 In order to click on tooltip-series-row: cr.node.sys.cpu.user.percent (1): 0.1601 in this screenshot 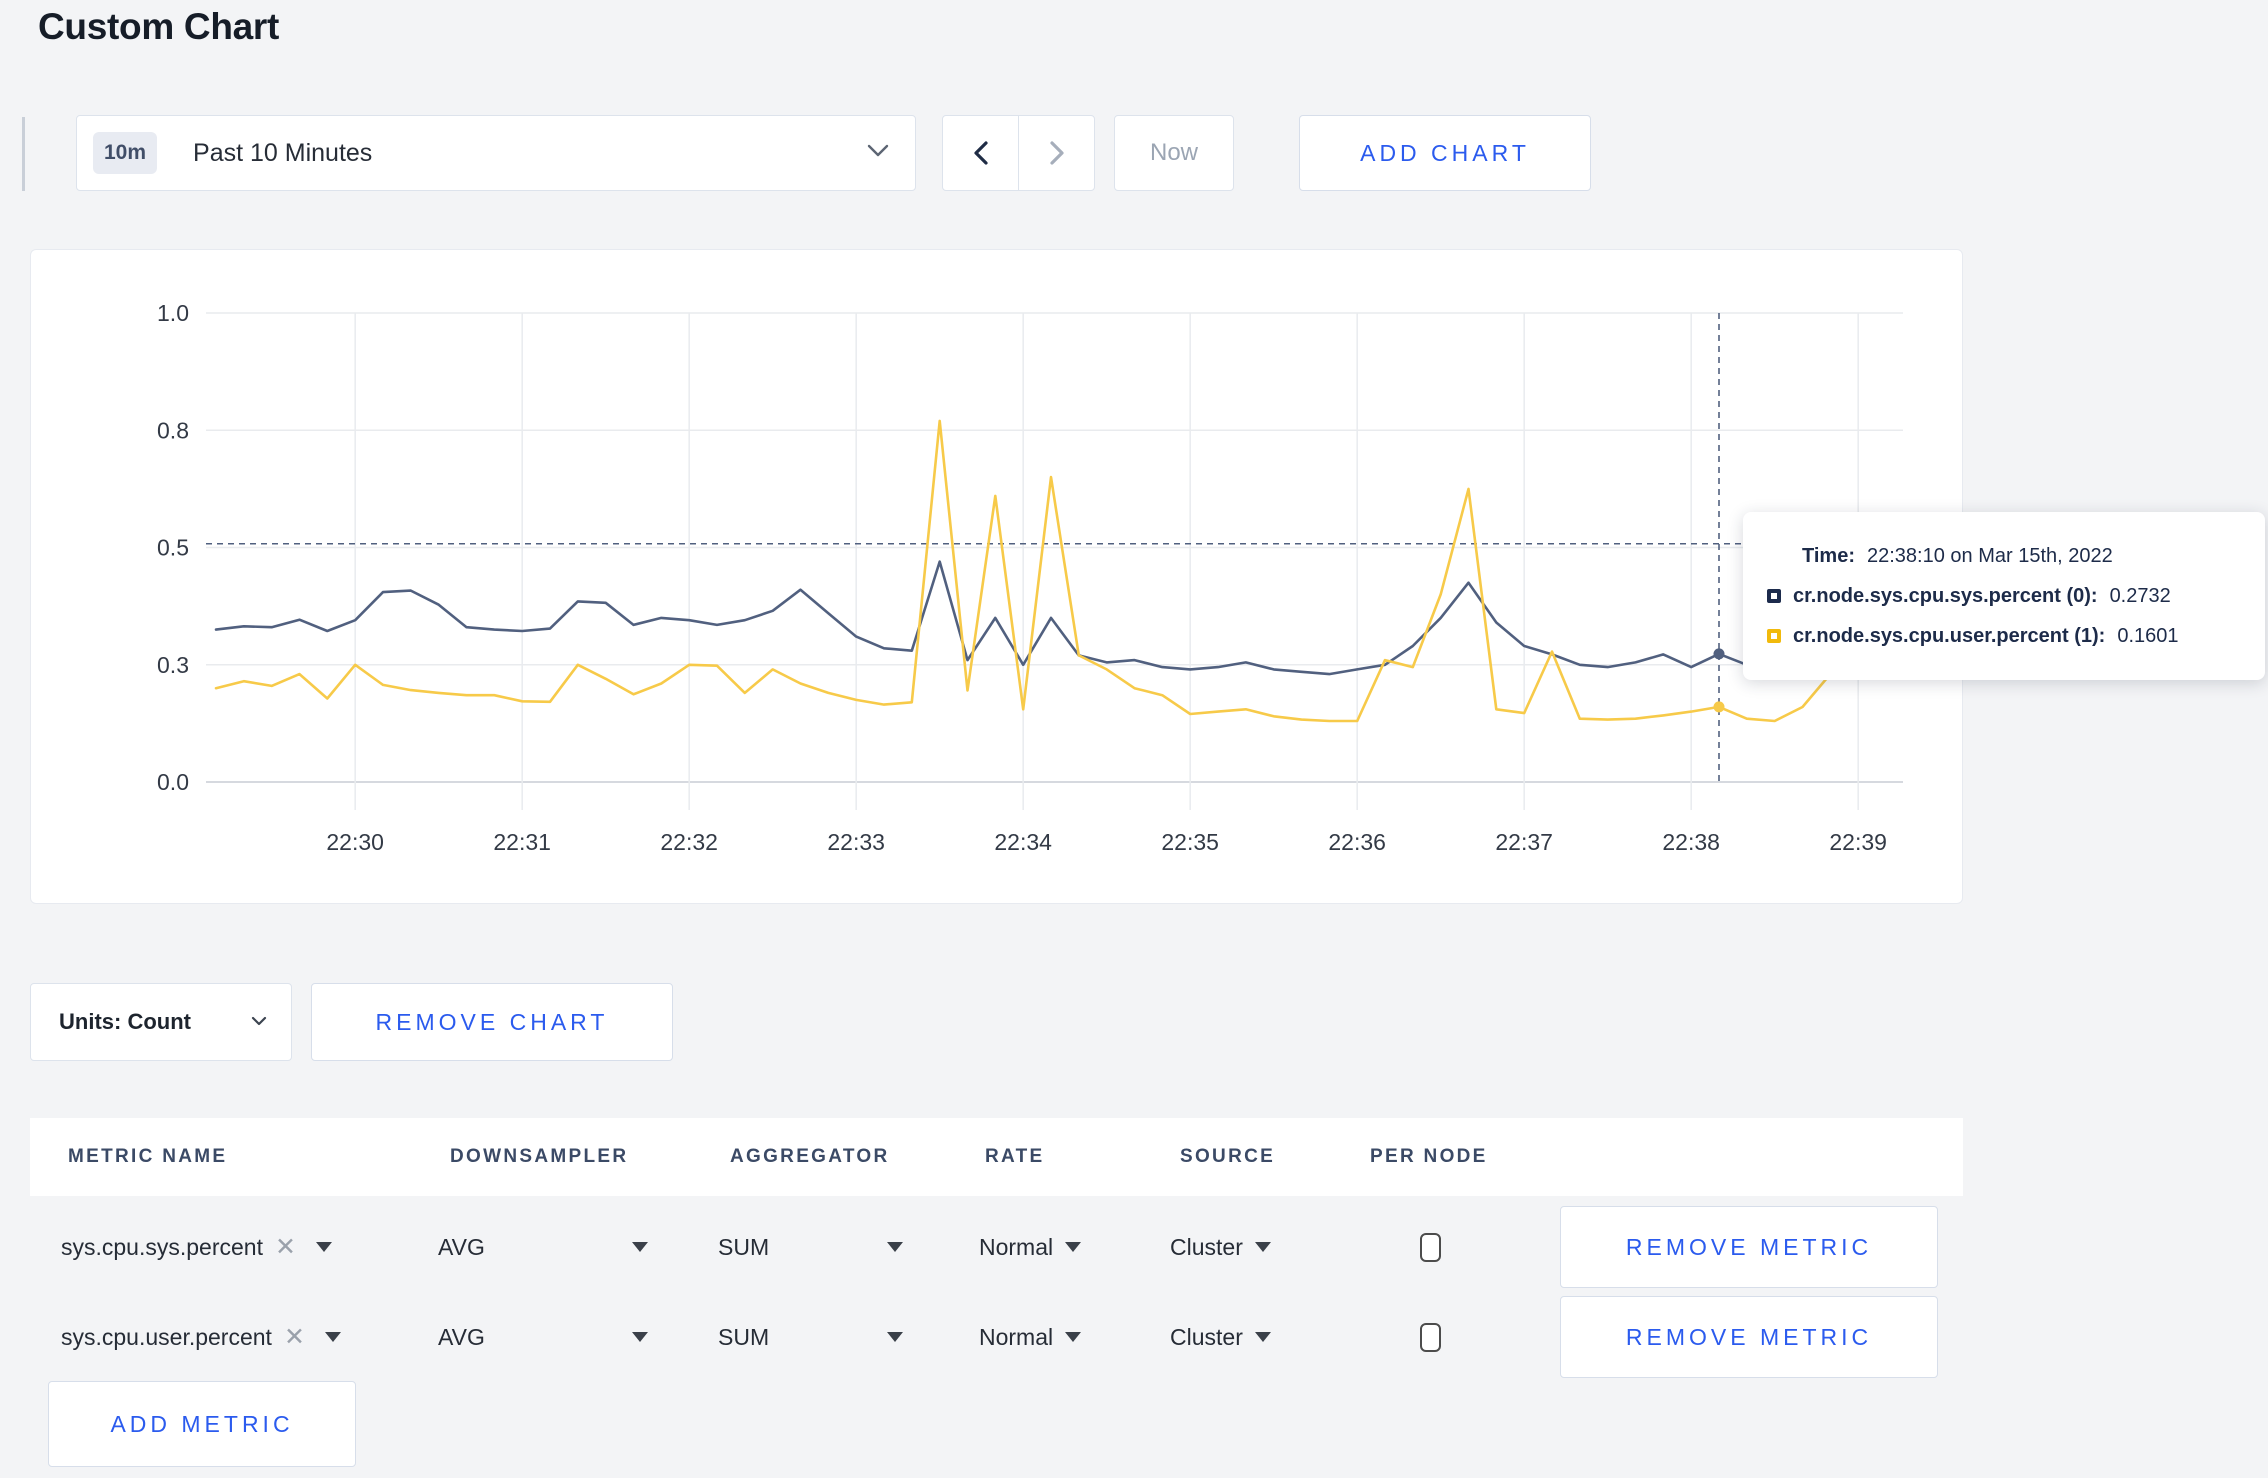, I will do `click(2016, 636)`.